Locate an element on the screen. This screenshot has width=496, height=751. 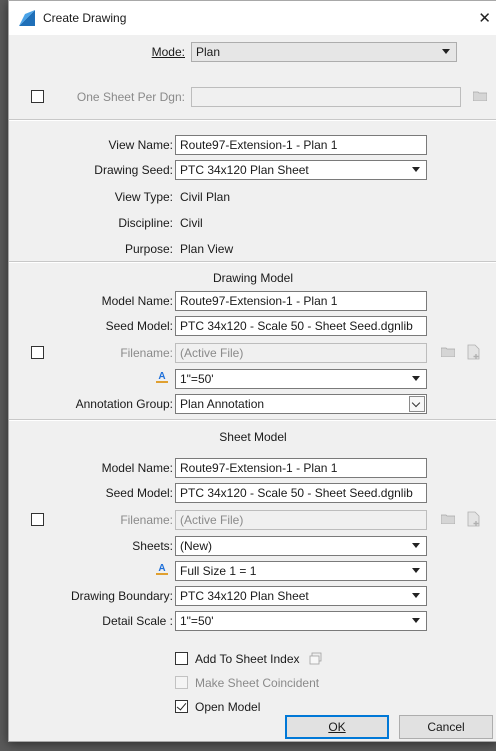
drawing-boundary-value: PTC 34x120 Plan Sheet is located at coordinates (244, 596).